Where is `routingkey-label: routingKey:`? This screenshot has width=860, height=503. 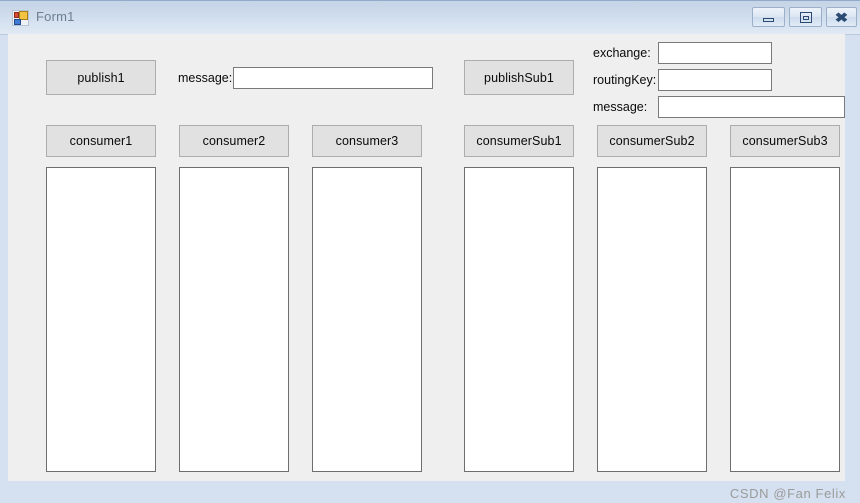 routingkey-label: routingKey: is located at coordinates (625, 80).